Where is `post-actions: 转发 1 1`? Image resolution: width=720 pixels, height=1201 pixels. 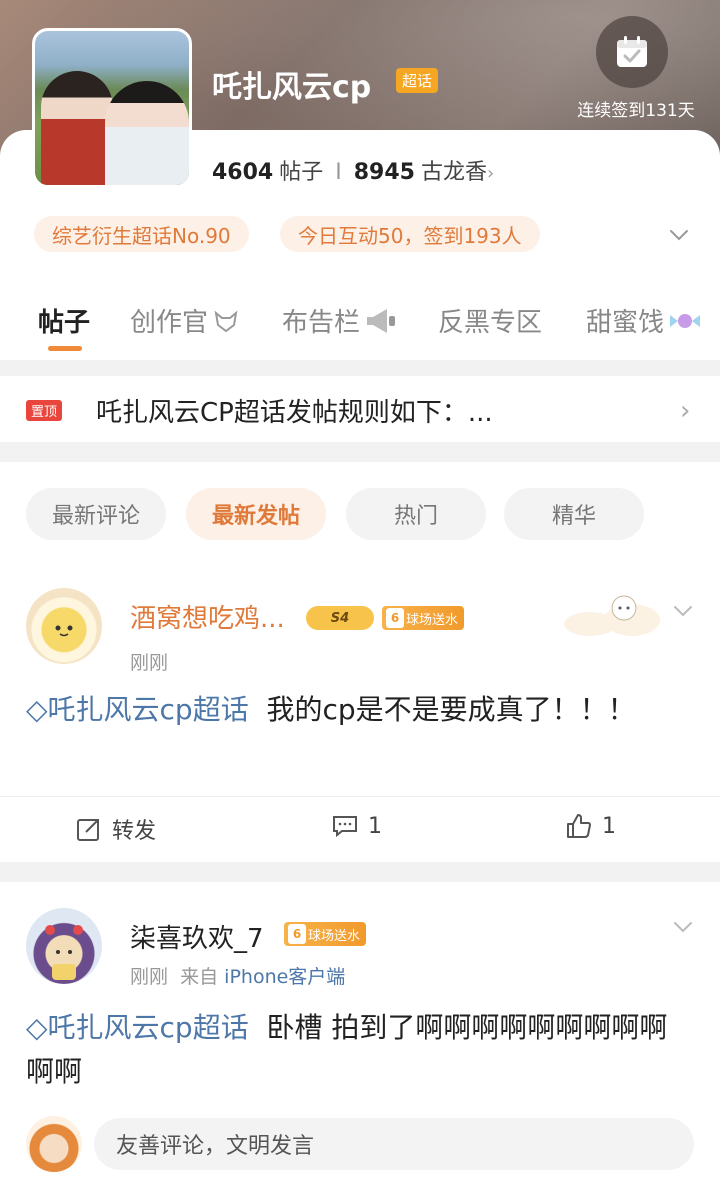 post-actions: 转发 1 1 is located at coordinates (360, 829).